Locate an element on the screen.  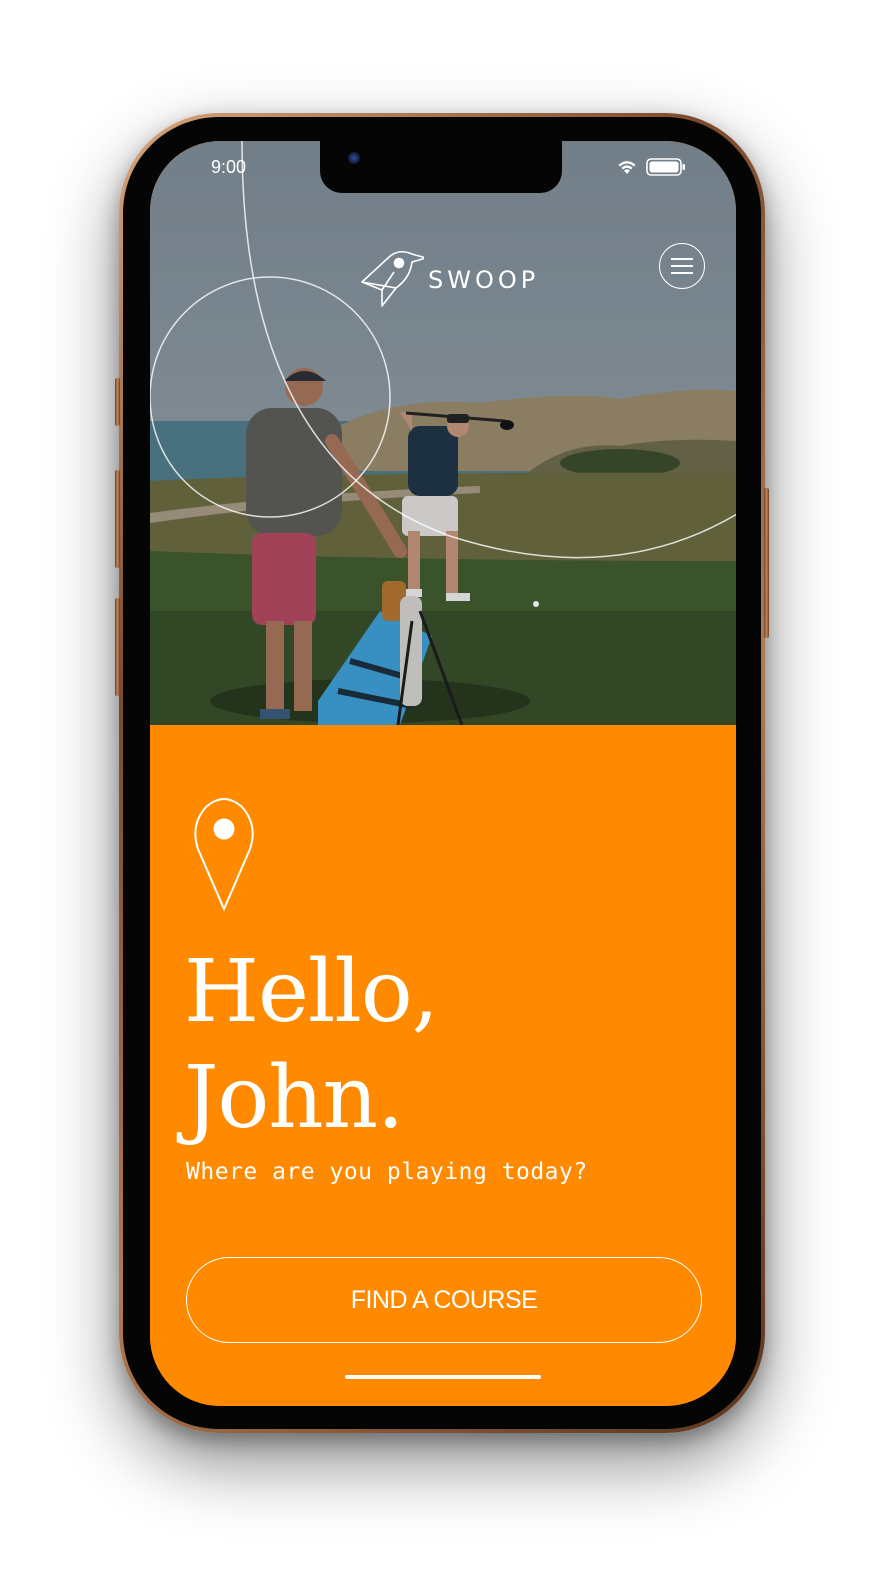
wifi-icon is located at coordinates (627, 167).